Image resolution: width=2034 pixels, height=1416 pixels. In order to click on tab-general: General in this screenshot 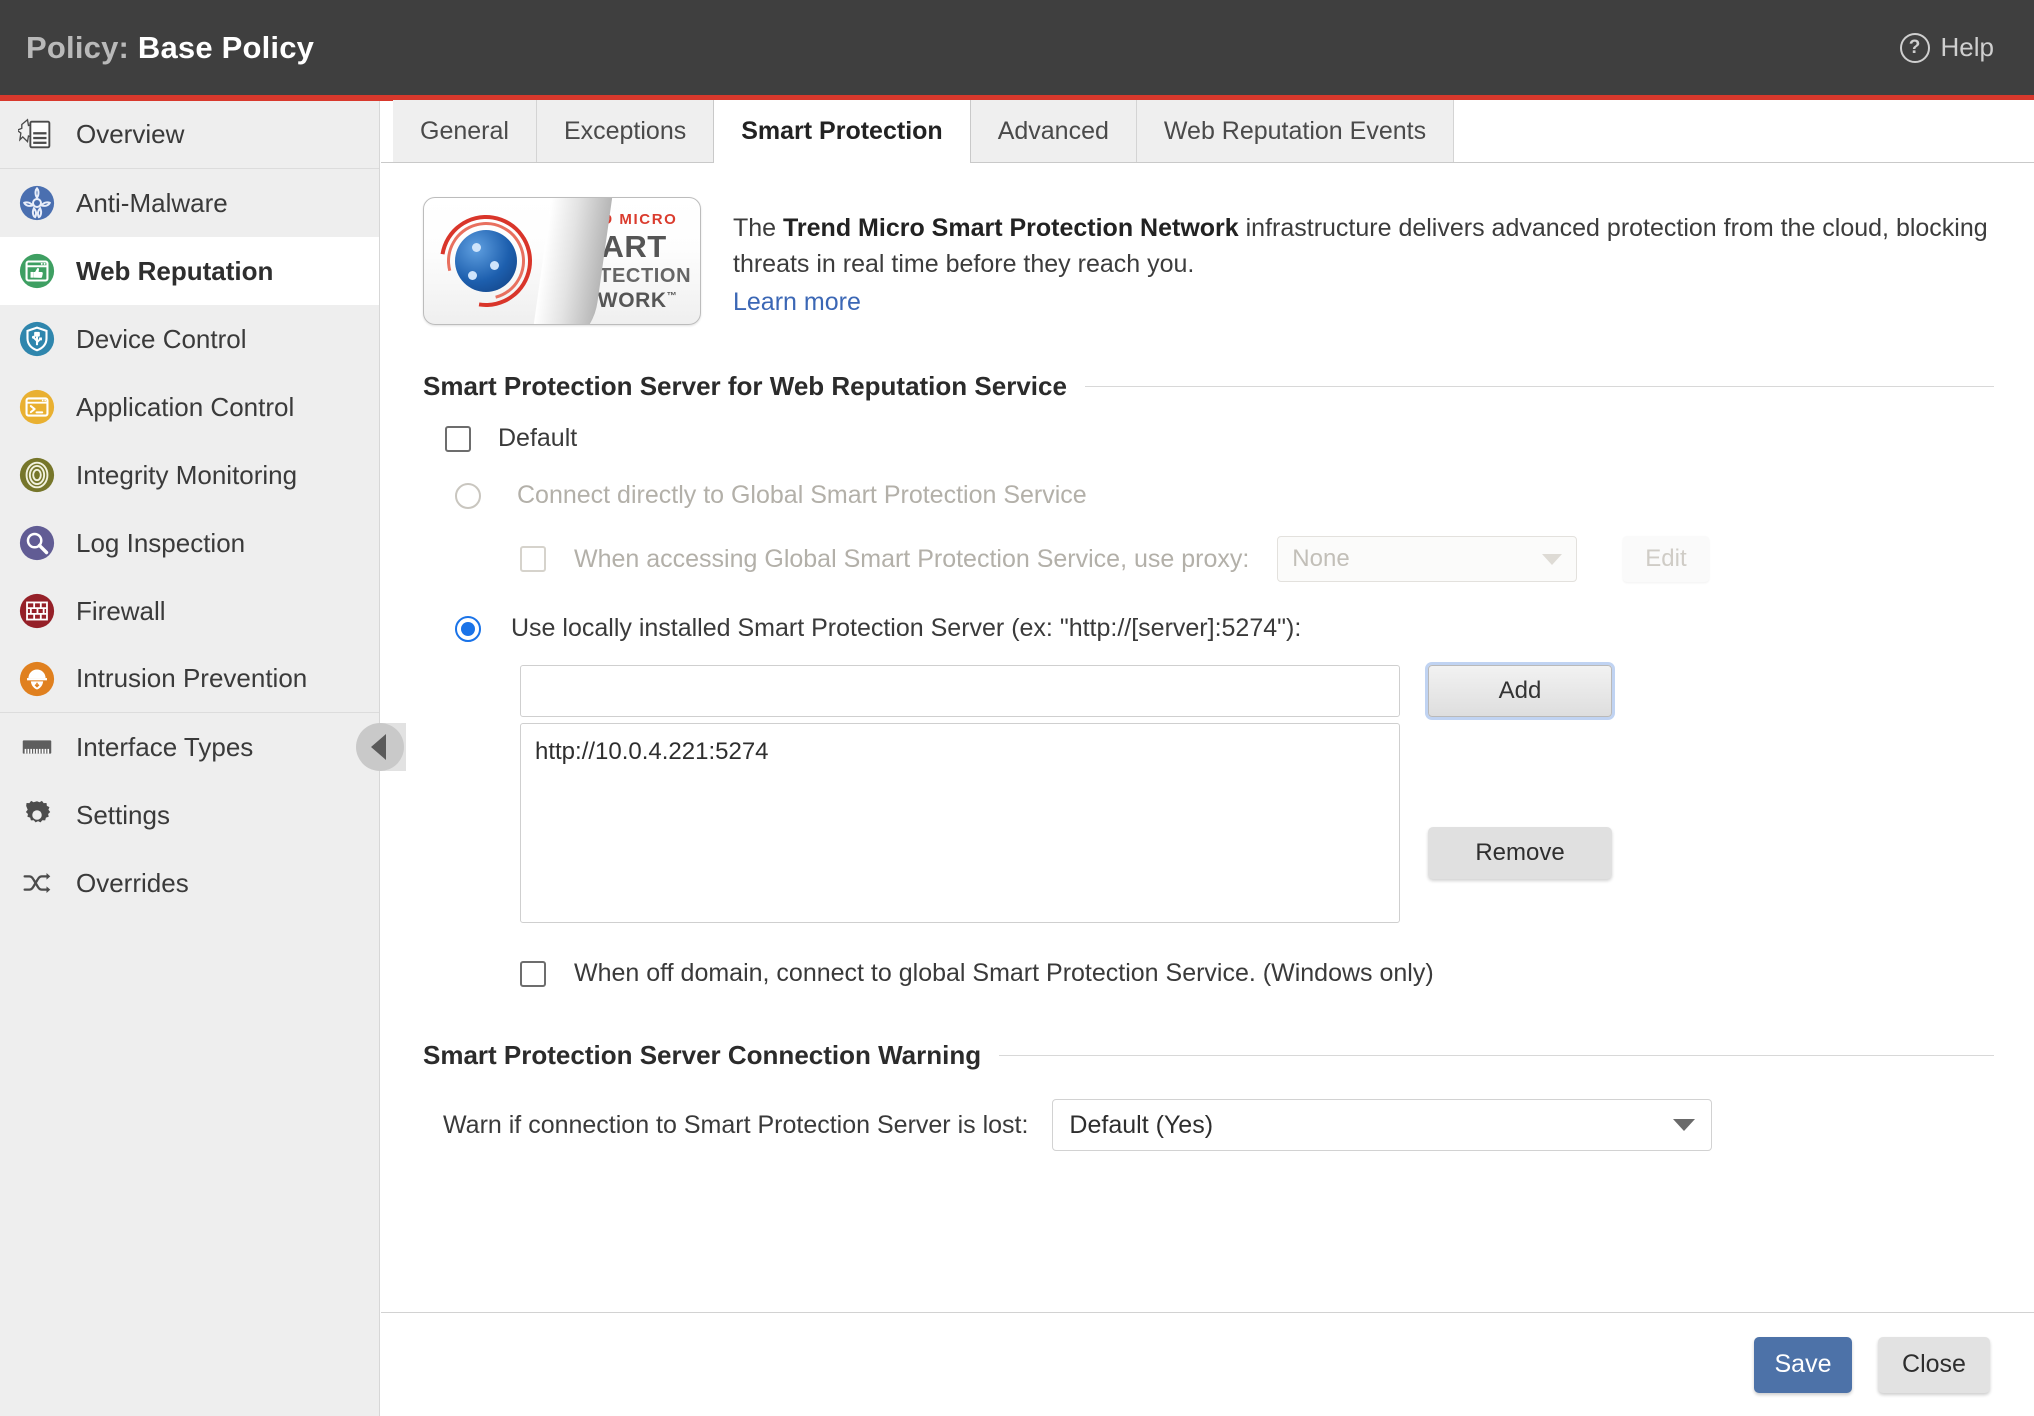, I will do `click(465, 131)`.